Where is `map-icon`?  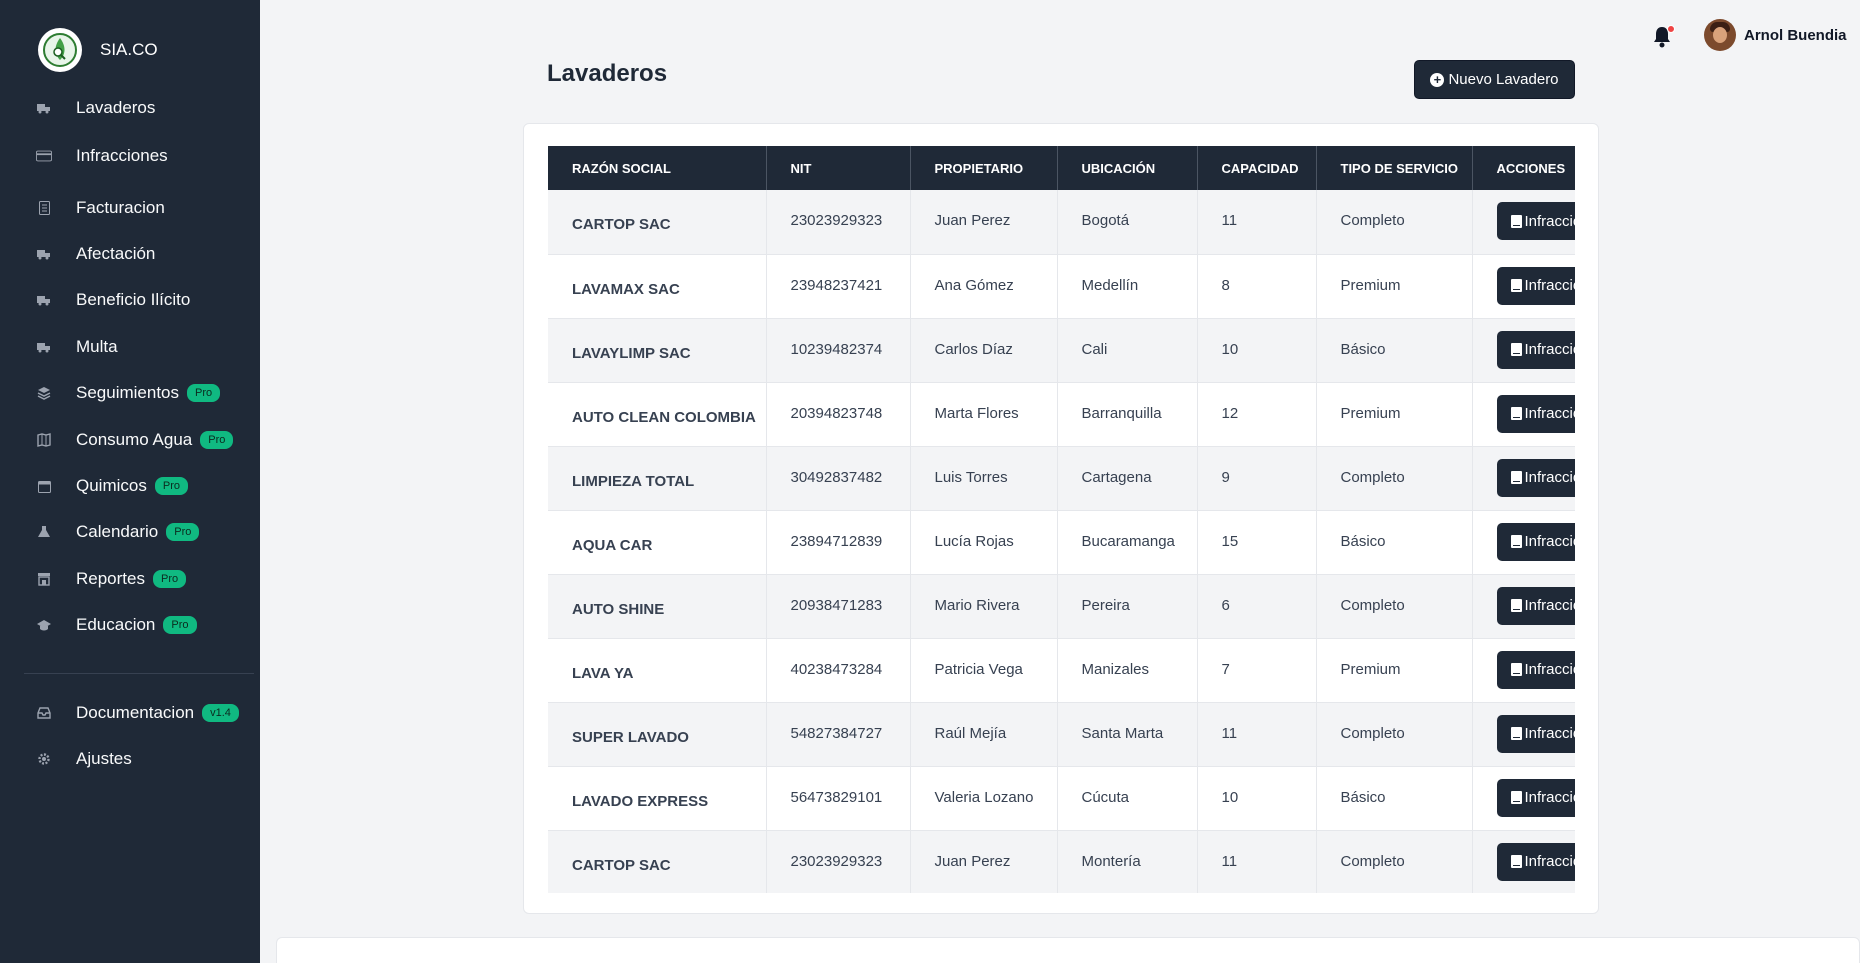
map-icon is located at coordinates (44, 440).